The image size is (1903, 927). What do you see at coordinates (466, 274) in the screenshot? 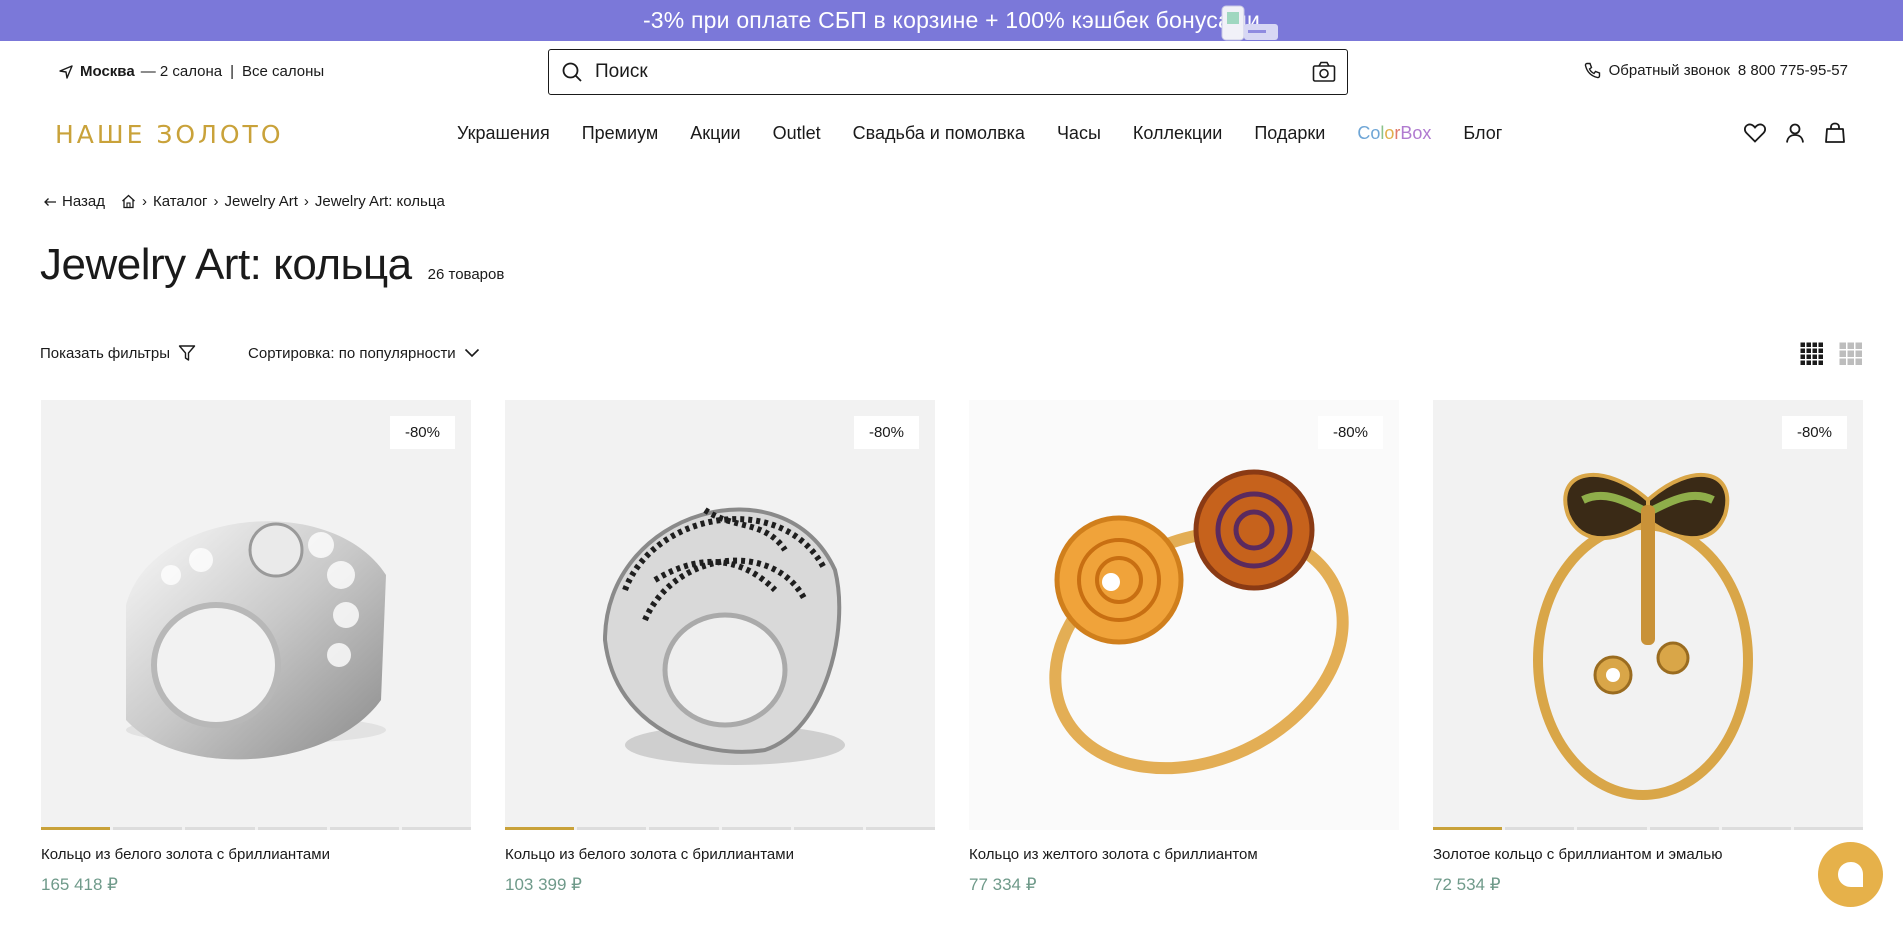
I see `product-count: 26 товаров` at bounding box center [466, 274].